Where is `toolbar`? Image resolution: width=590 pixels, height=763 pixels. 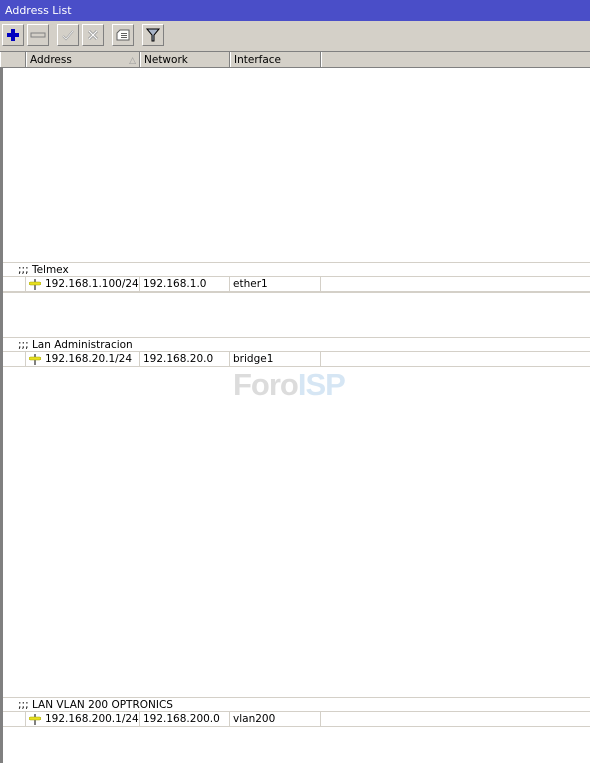
toolbar is located at coordinates (295, 36).